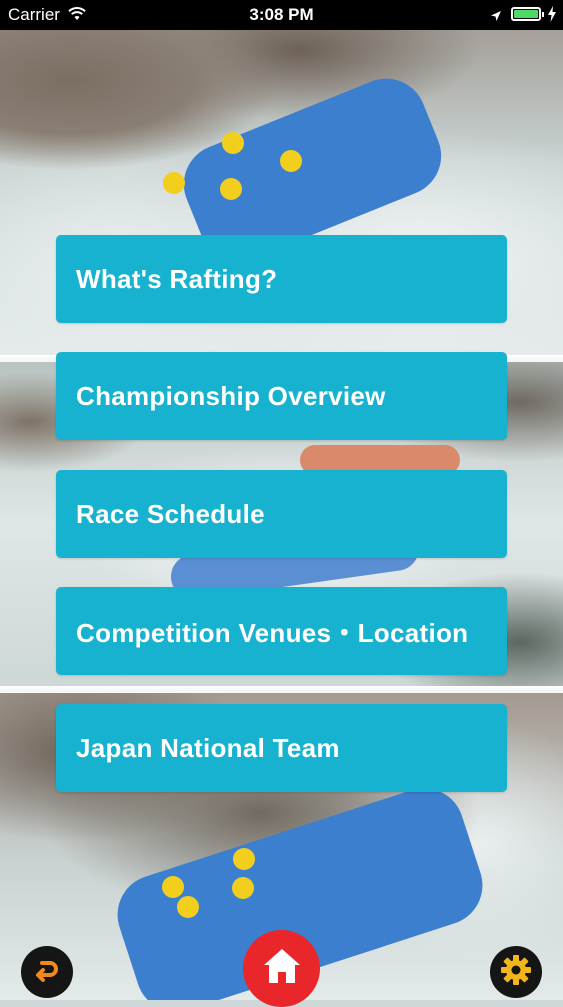 The height and width of the screenshot is (1007, 563). I want to click on back-arrow-icon, so click(47, 972).